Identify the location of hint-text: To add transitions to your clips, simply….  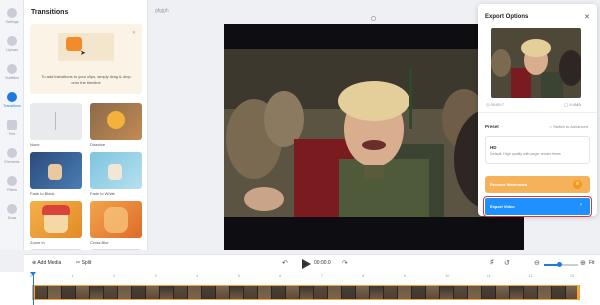
(86, 79).